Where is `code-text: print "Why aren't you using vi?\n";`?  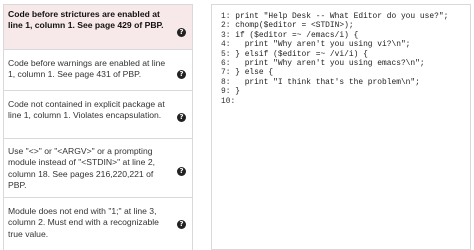 code-text: print "Why aren't you using vi?\n"; is located at coordinates (320, 45).